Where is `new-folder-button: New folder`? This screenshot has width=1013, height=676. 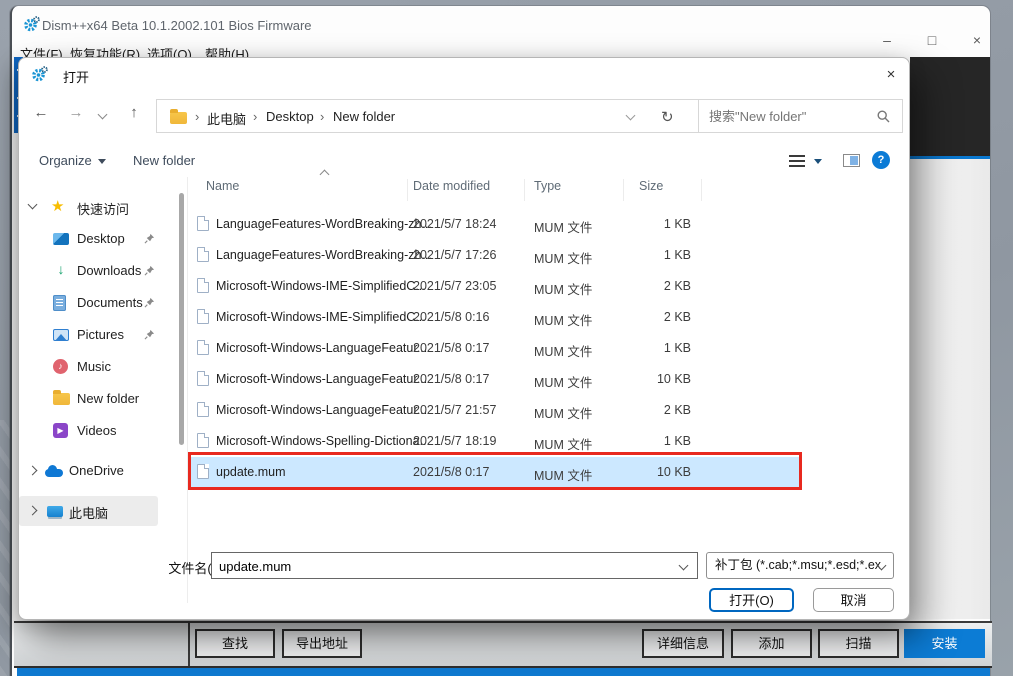 new-folder-button: New folder is located at coordinates (164, 160).